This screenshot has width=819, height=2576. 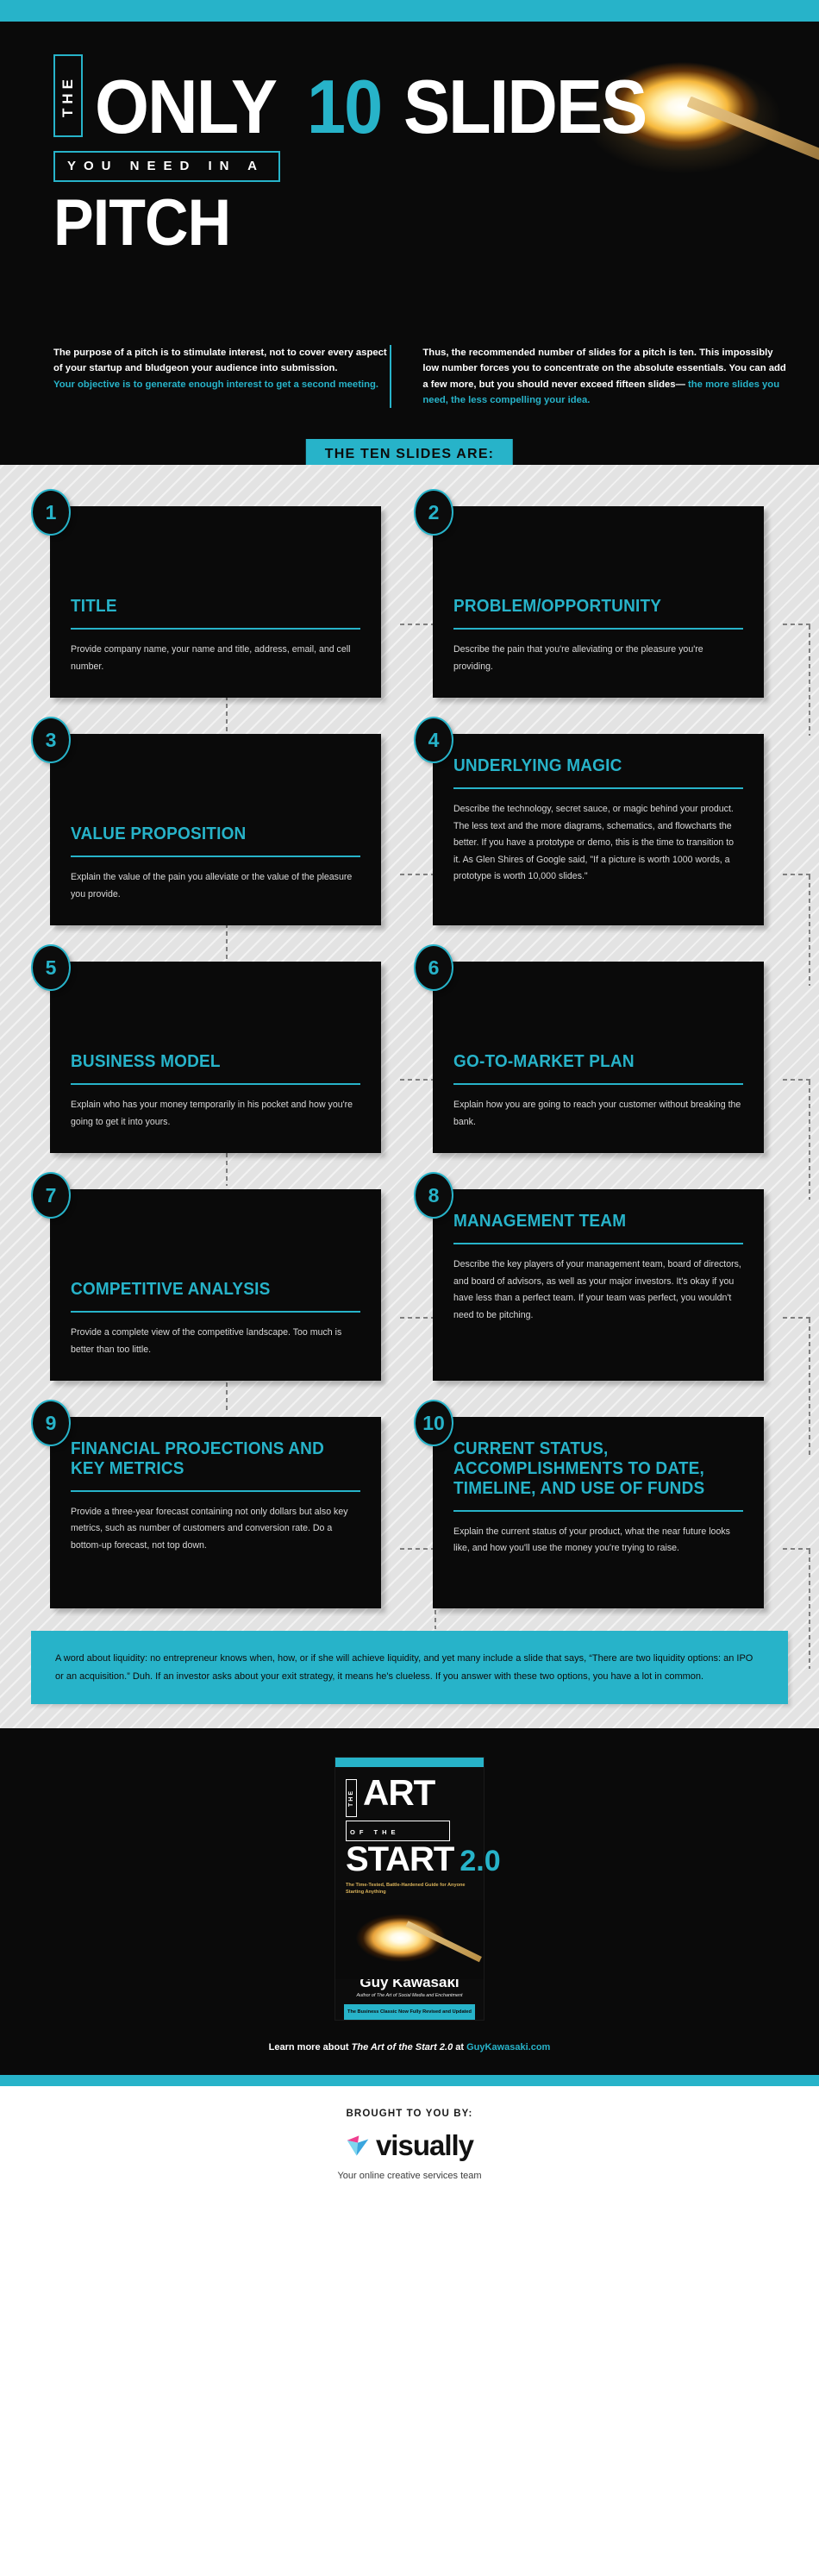 I want to click on learn-more-link: GuyKawasaki.com, so click(x=508, y=2047).